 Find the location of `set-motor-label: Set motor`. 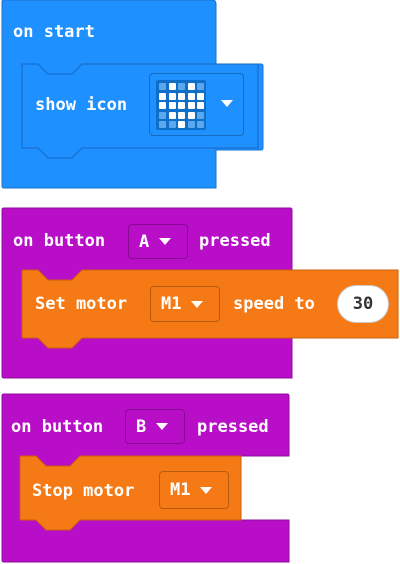

set-motor-label: Set motor is located at coordinates (81, 304).